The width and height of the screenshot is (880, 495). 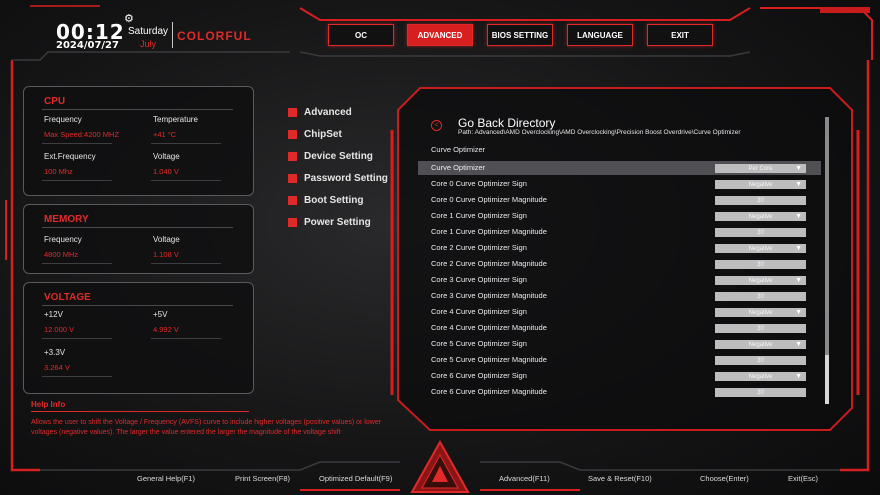 What do you see at coordinates (329, 222) in the screenshot?
I see `menu-power-setting: Power Setting` at bounding box center [329, 222].